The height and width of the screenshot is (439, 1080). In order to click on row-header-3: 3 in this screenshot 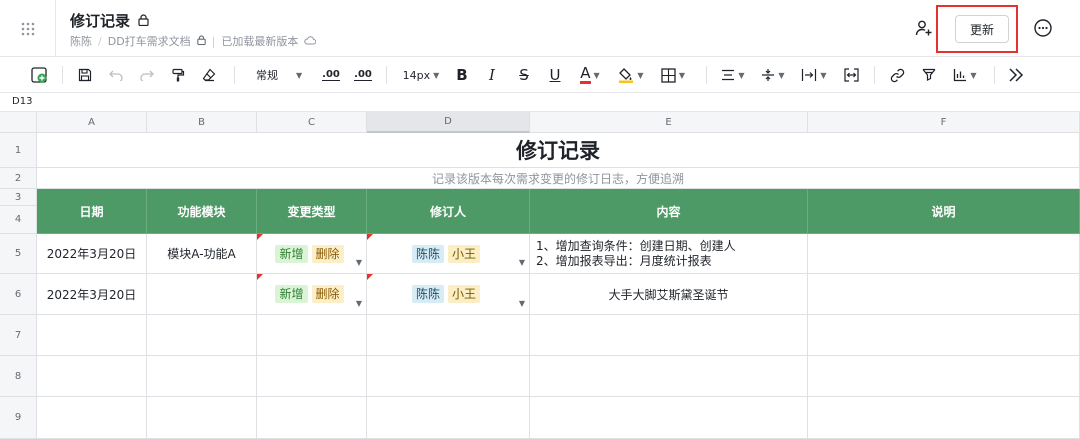, I will do `click(18, 197)`.